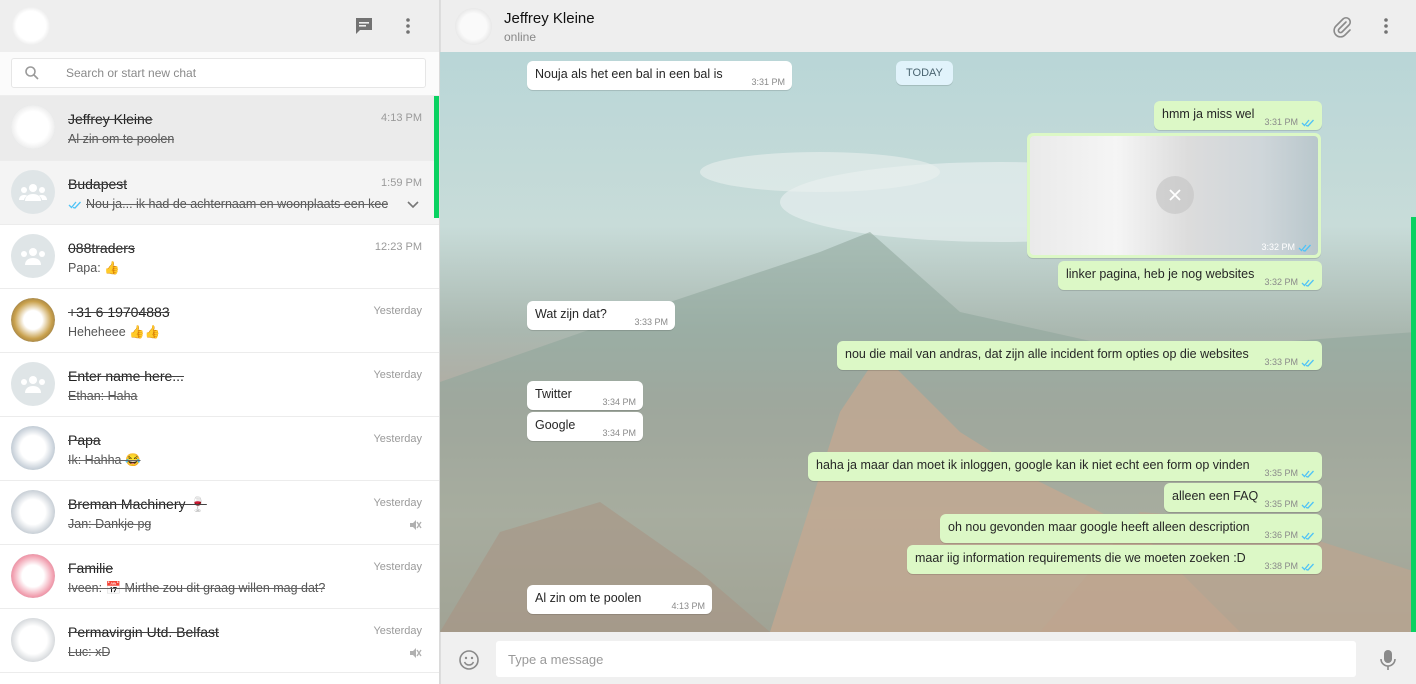  I want to click on message-meta: 3:31 PM, so click(1289, 122).